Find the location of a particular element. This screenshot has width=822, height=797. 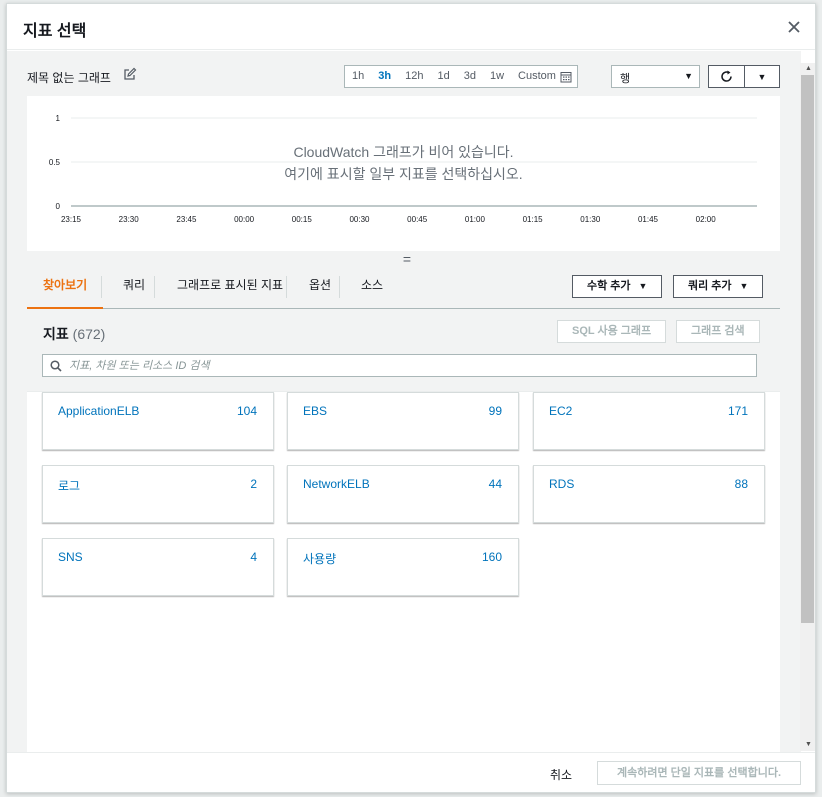

namespace-count: 104 is located at coordinates (246, 411).